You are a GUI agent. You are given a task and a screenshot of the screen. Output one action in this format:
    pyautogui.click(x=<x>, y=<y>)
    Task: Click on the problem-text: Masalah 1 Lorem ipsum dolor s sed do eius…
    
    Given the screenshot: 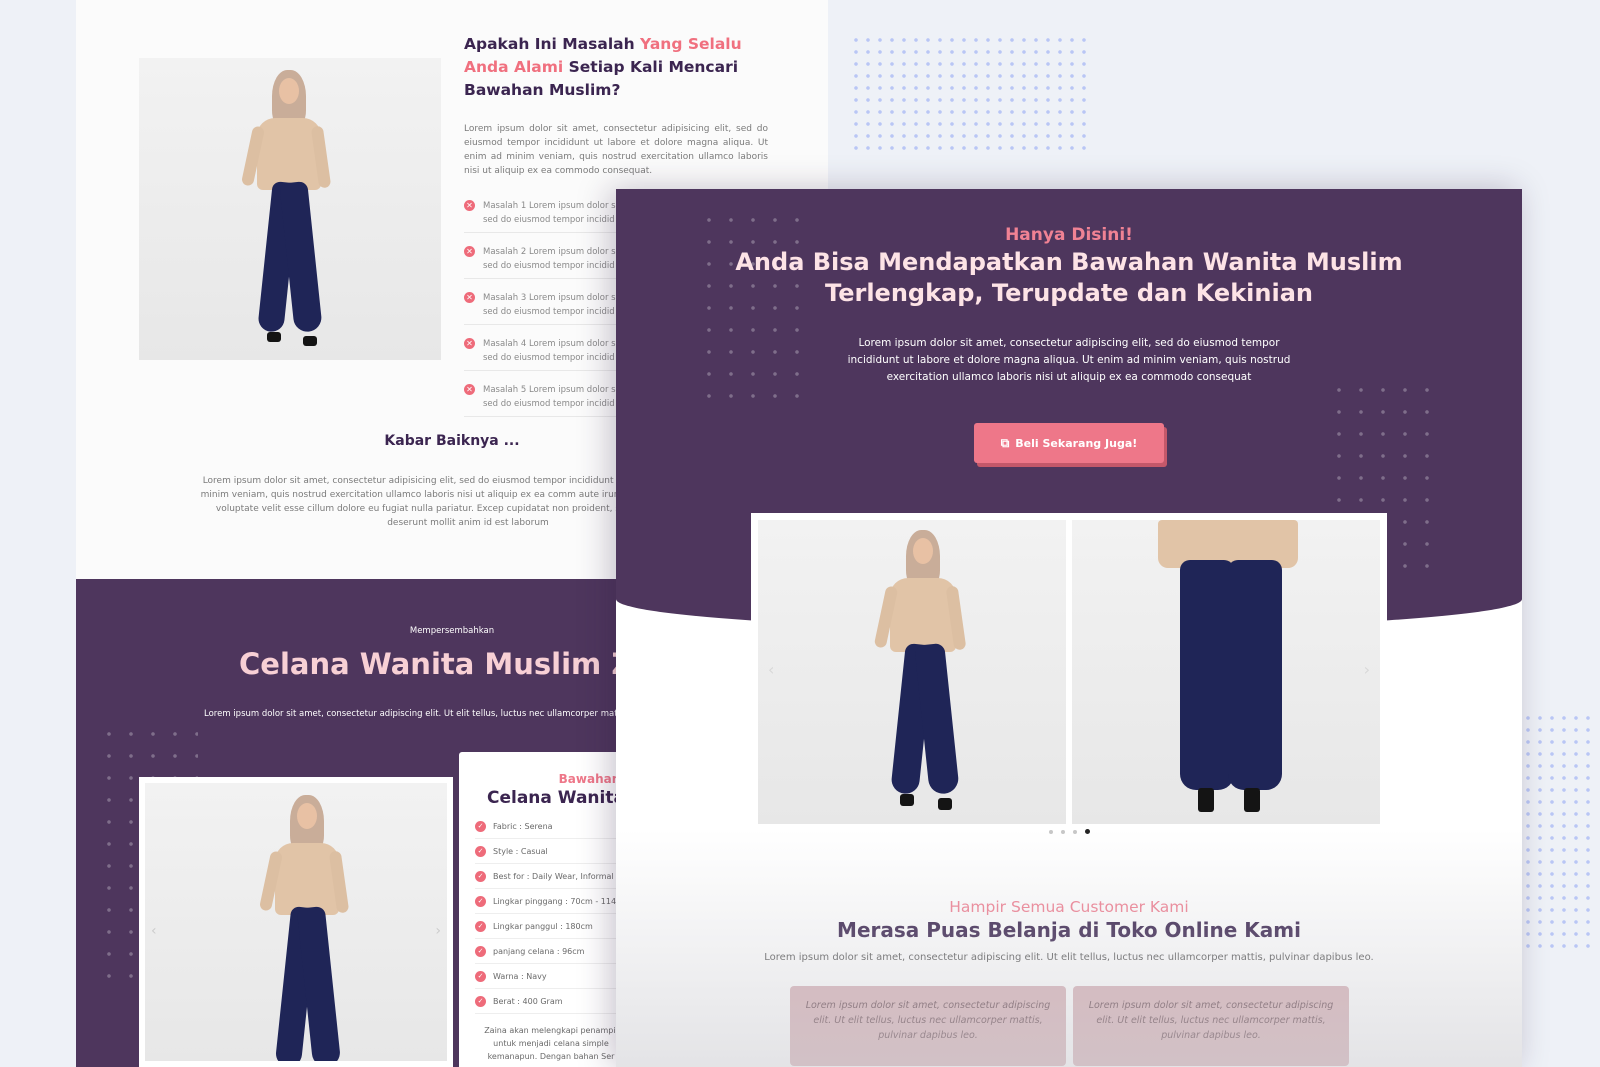 What is the action you would take?
    pyautogui.click(x=549, y=213)
    